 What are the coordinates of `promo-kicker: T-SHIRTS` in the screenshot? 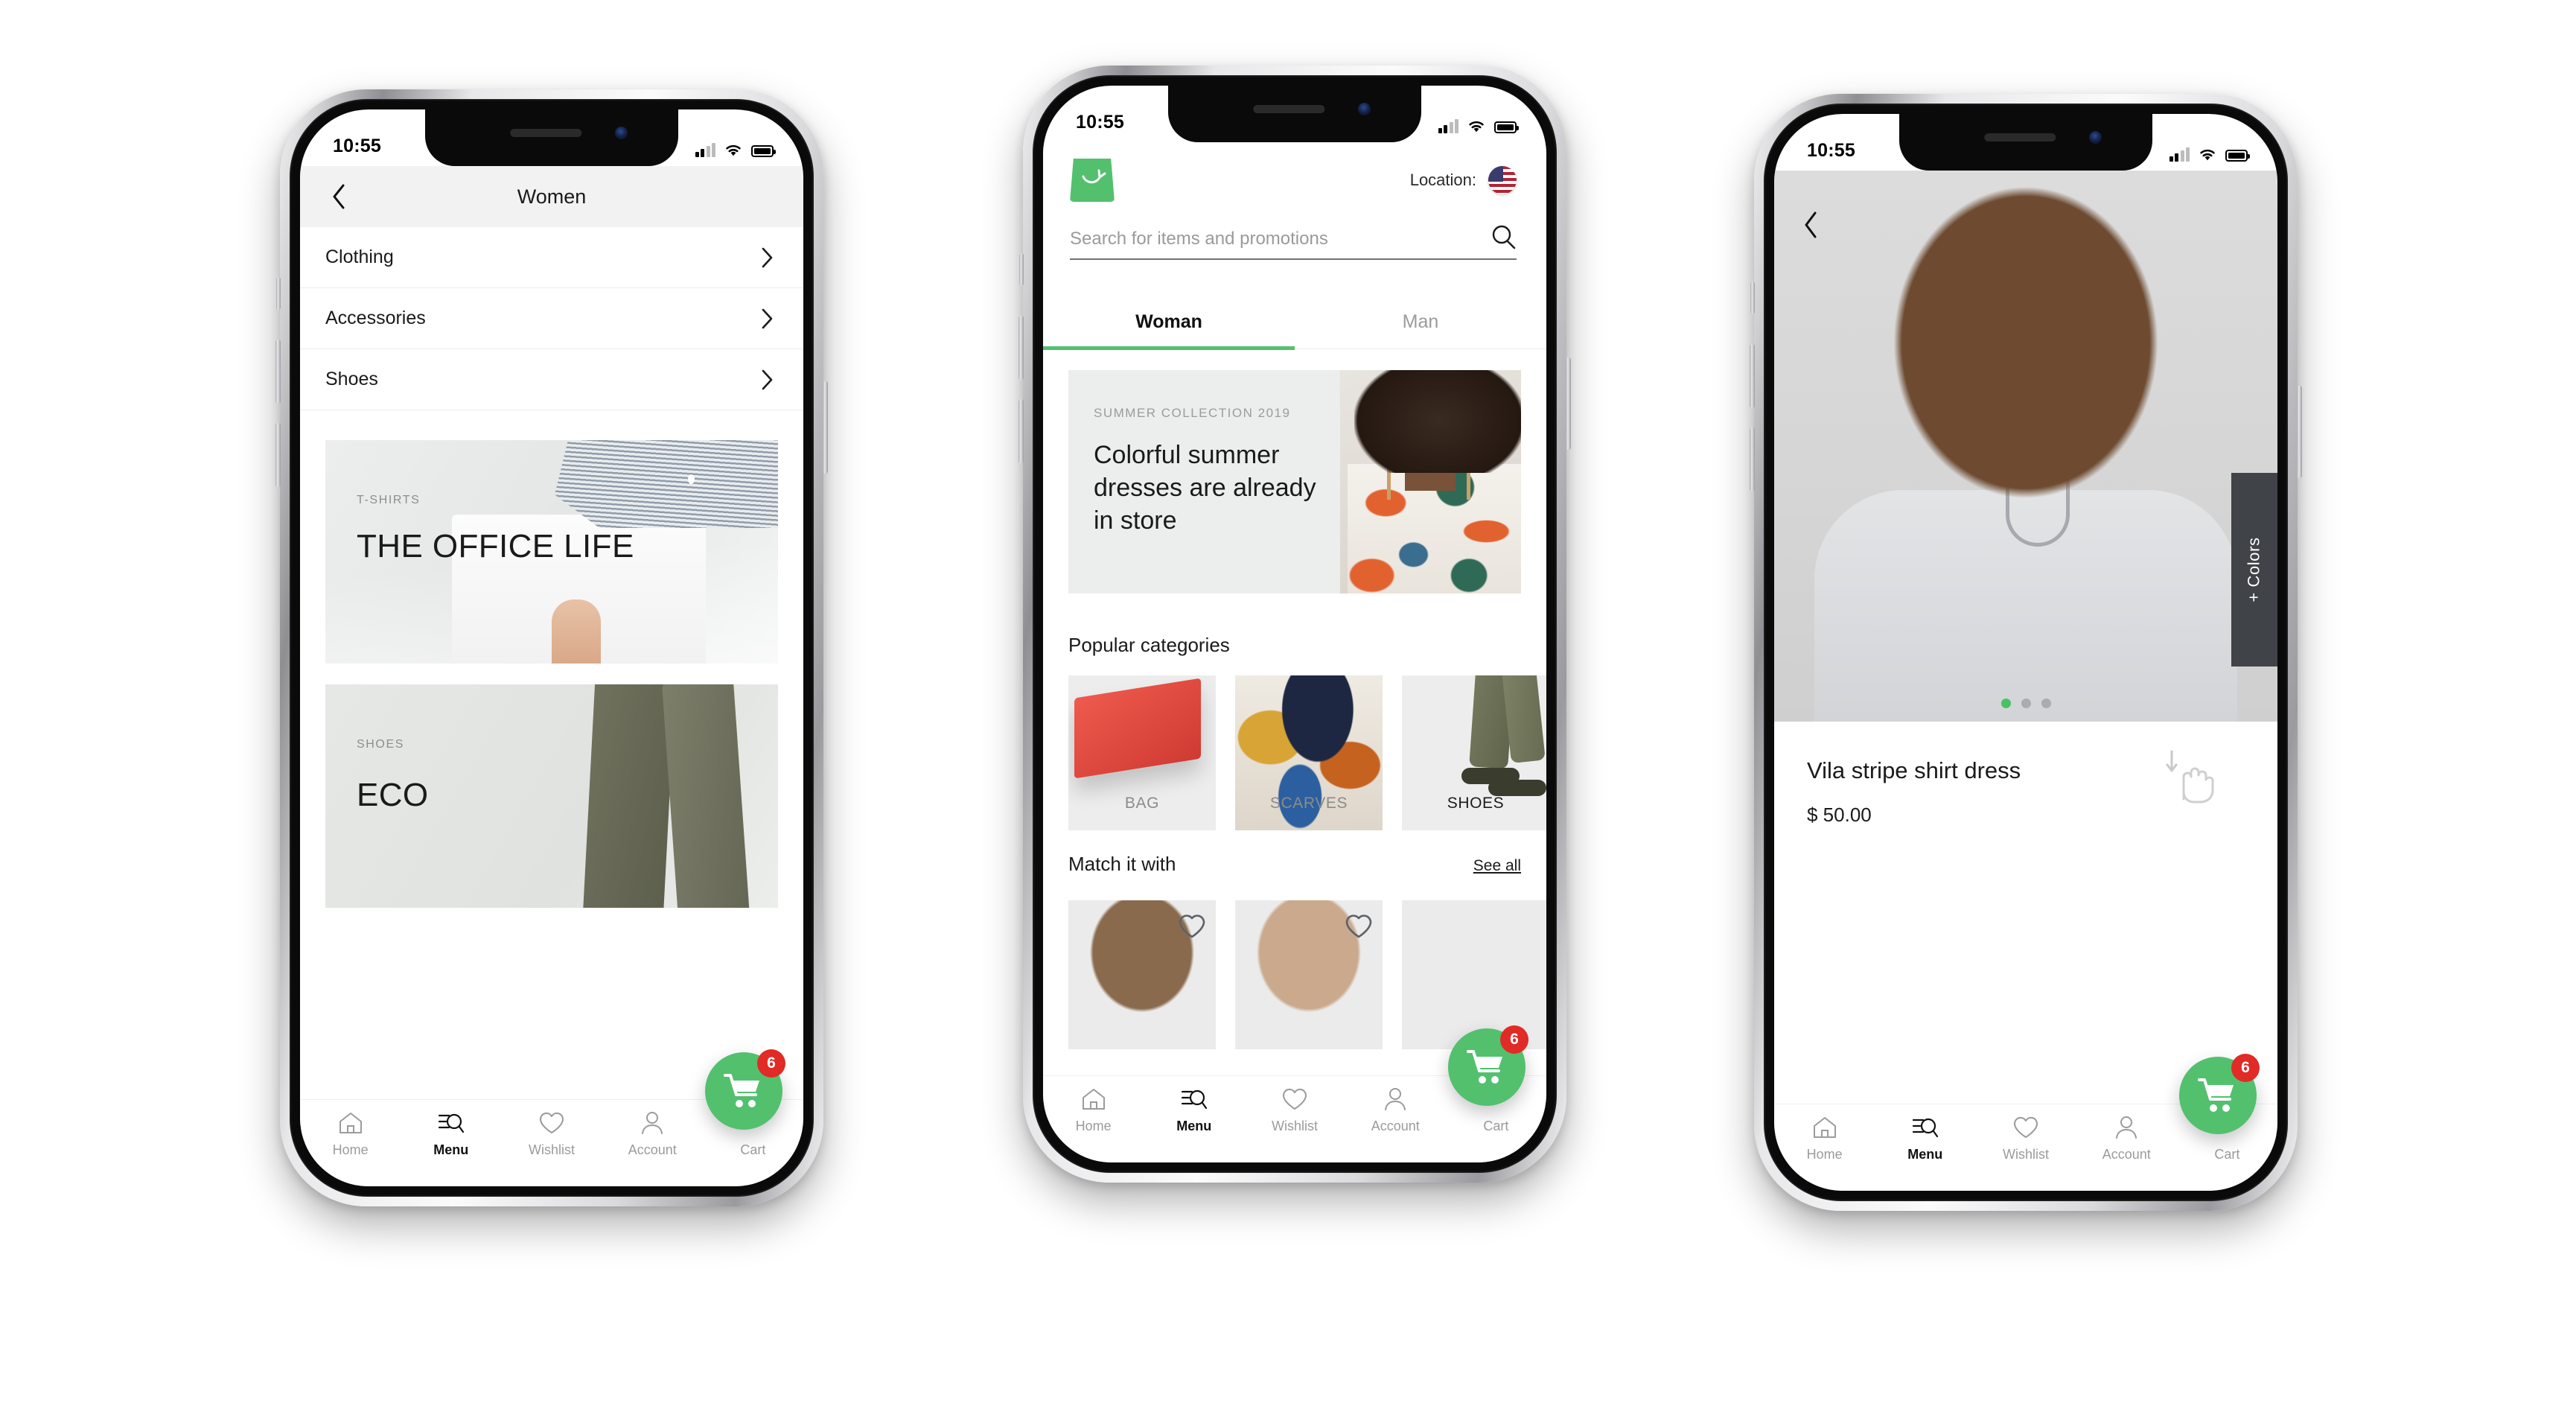 It's located at (389, 500).